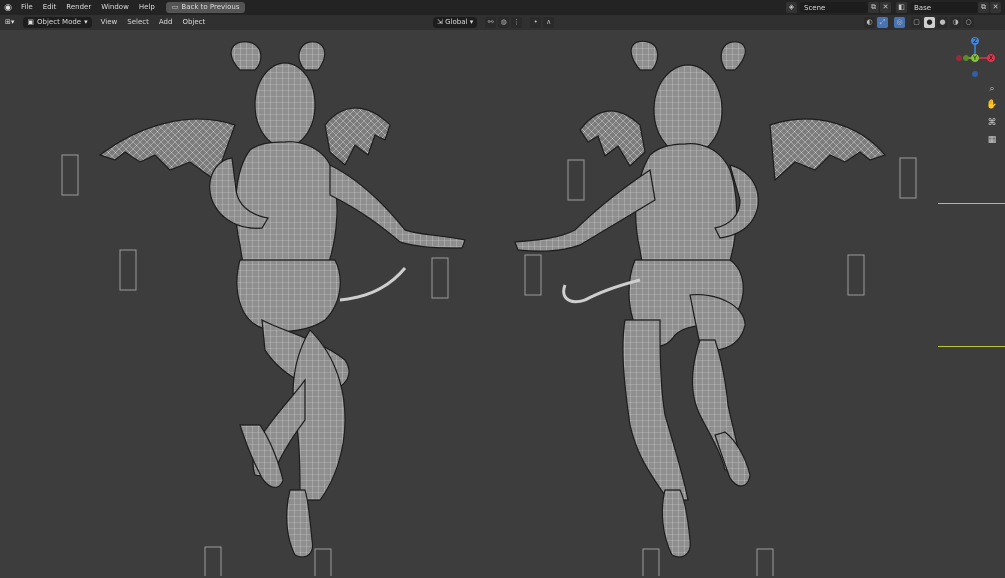 The height and width of the screenshot is (578, 1005). What do you see at coordinates (147, 7) in the screenshot?
I see `menu-help: Help` at bounding box center [147, 7].